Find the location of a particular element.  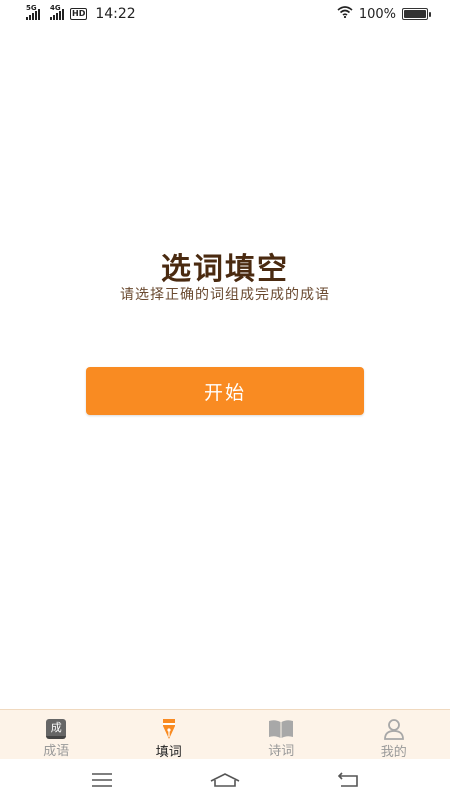

tab-label-poetry: 诗词 is located at coordinates (281, 751).